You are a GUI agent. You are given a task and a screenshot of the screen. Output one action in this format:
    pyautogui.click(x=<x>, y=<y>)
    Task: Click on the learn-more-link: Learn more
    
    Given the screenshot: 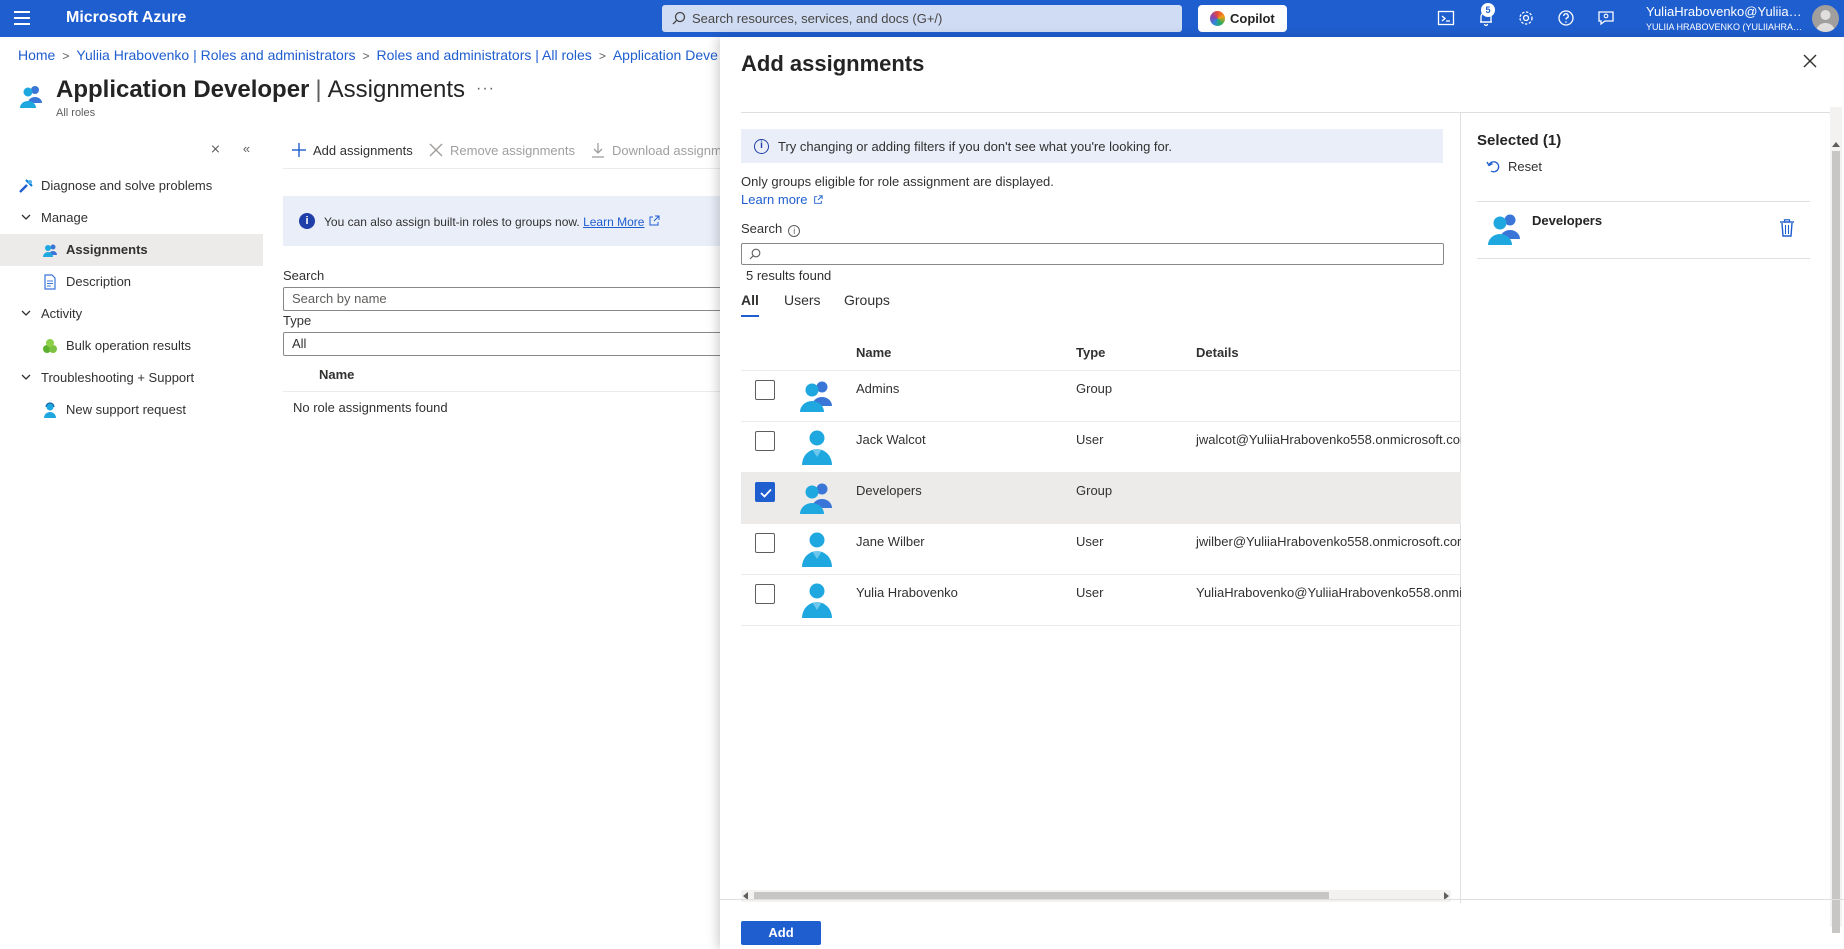 What is the action you would take?
    pyautogui.click(x=782, y=199)
    